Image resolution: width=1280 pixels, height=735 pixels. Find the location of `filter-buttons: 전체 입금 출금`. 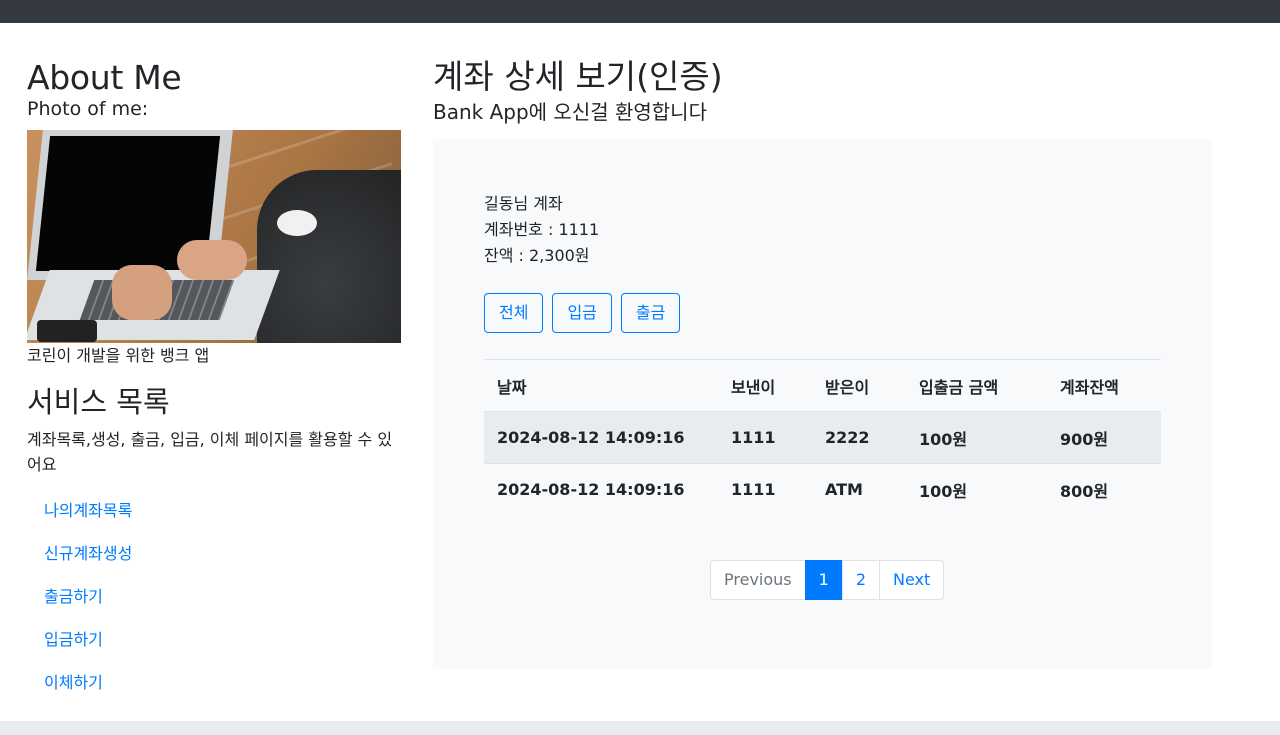

filter-buttons: 전체 입금 출금 is located at coordinates (582, 313).